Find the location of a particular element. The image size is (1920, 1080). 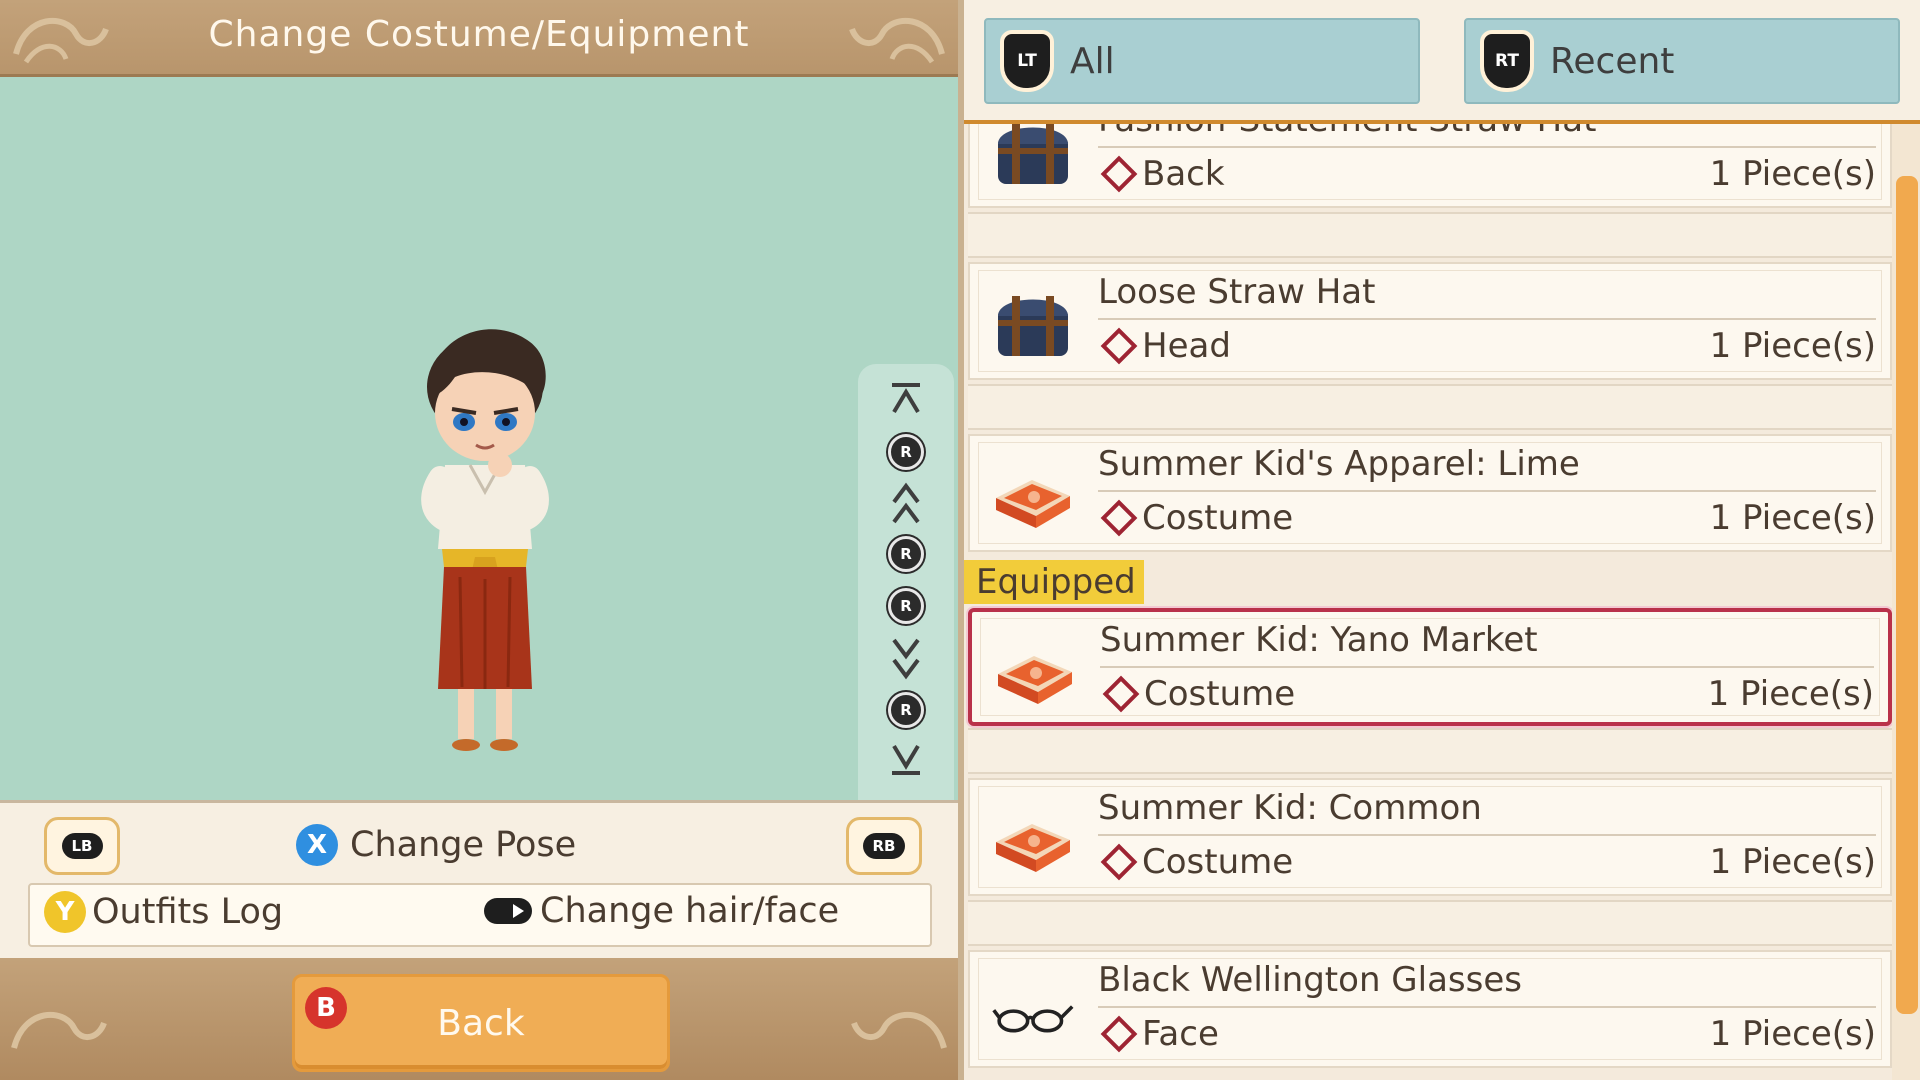

tab-all: LT All is located at coordinates (1202, 61).